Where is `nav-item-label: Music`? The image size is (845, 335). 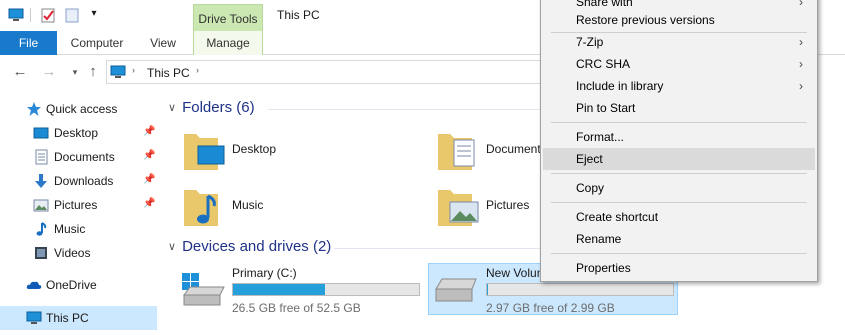
nav-item-label: Music is located at coordinates (70, 229).